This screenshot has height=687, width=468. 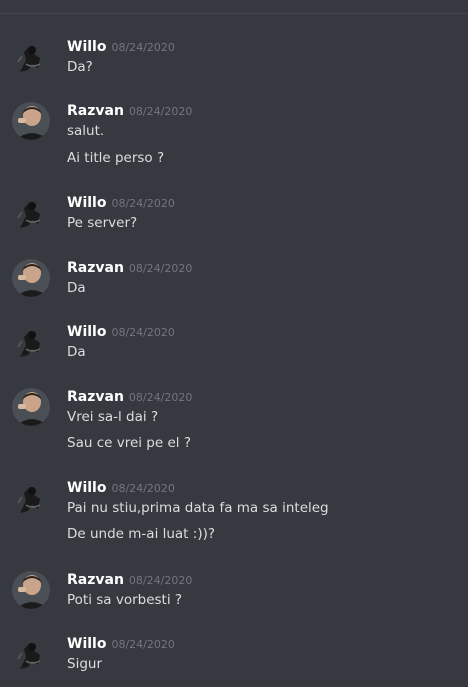 I want to click on message-text: Ai title perso ?, so click(x=116, y=158).